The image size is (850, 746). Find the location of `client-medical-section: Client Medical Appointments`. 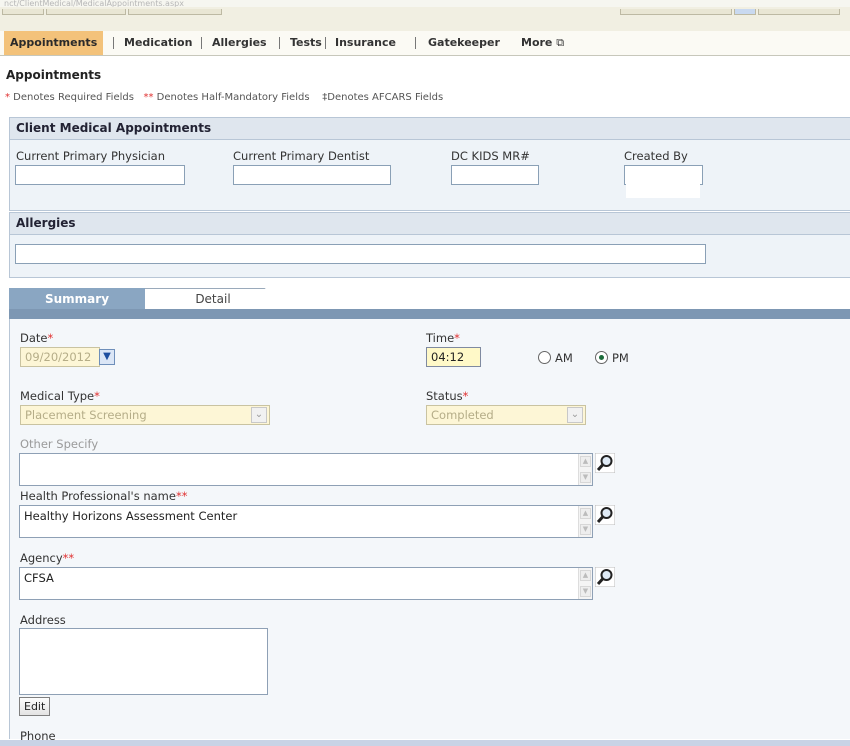

client-medical-section: Client Medical Appointments is located at coordinates (429, 164).